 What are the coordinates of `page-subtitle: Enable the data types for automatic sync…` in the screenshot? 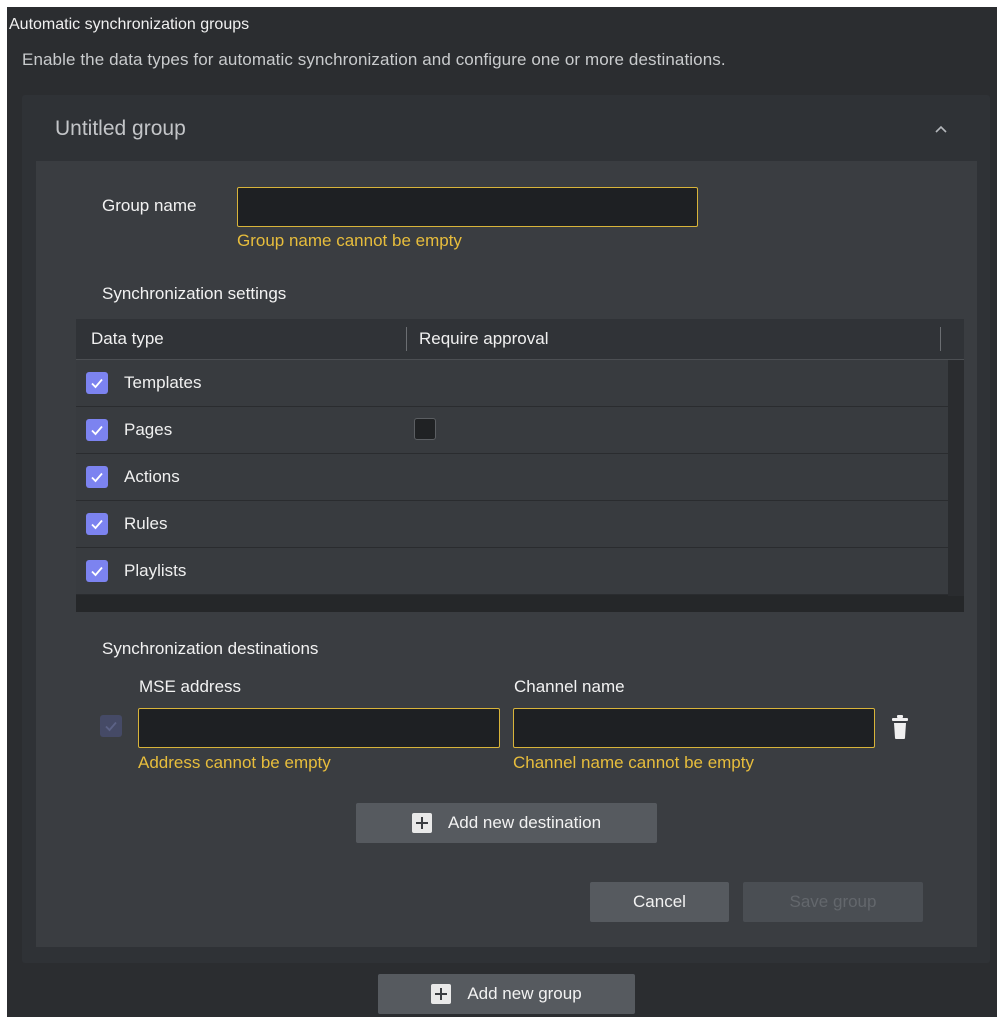 It's located at (374, 59).